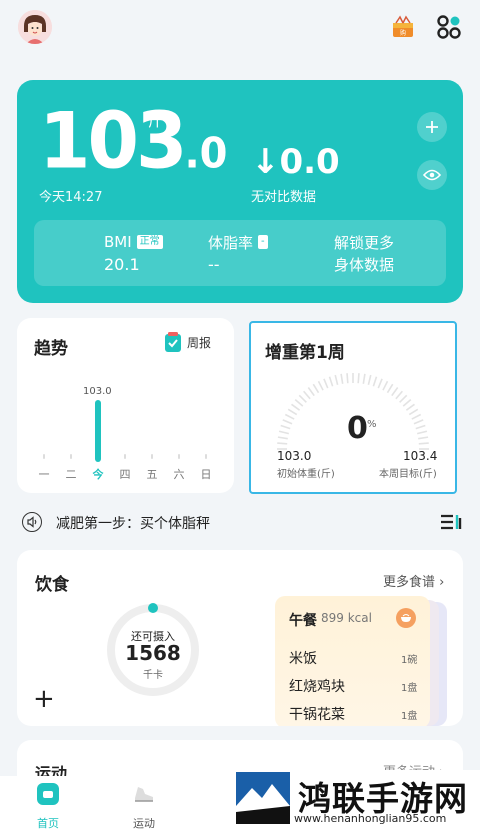 This screenshot has width=480, height=829. I want to click on toggle-visibility-button, so click(432, 175).